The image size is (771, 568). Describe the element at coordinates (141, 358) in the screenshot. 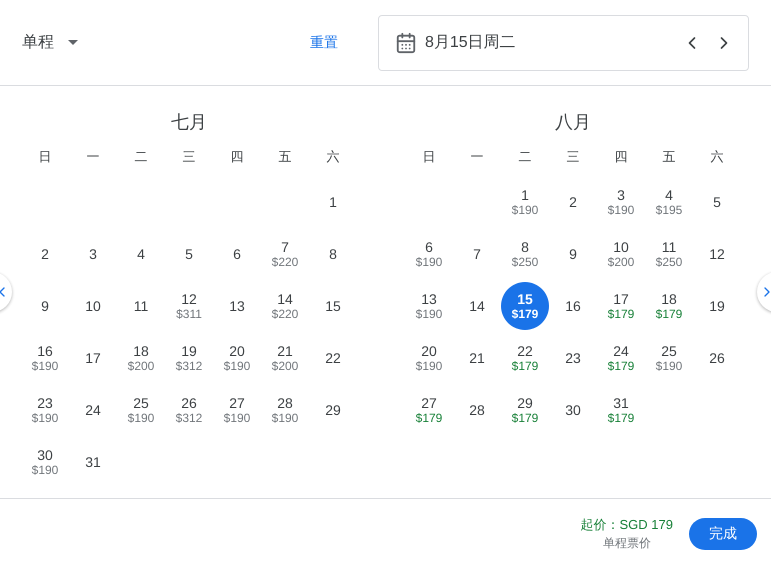

I see `calendar-day: 18 $200` at that location.